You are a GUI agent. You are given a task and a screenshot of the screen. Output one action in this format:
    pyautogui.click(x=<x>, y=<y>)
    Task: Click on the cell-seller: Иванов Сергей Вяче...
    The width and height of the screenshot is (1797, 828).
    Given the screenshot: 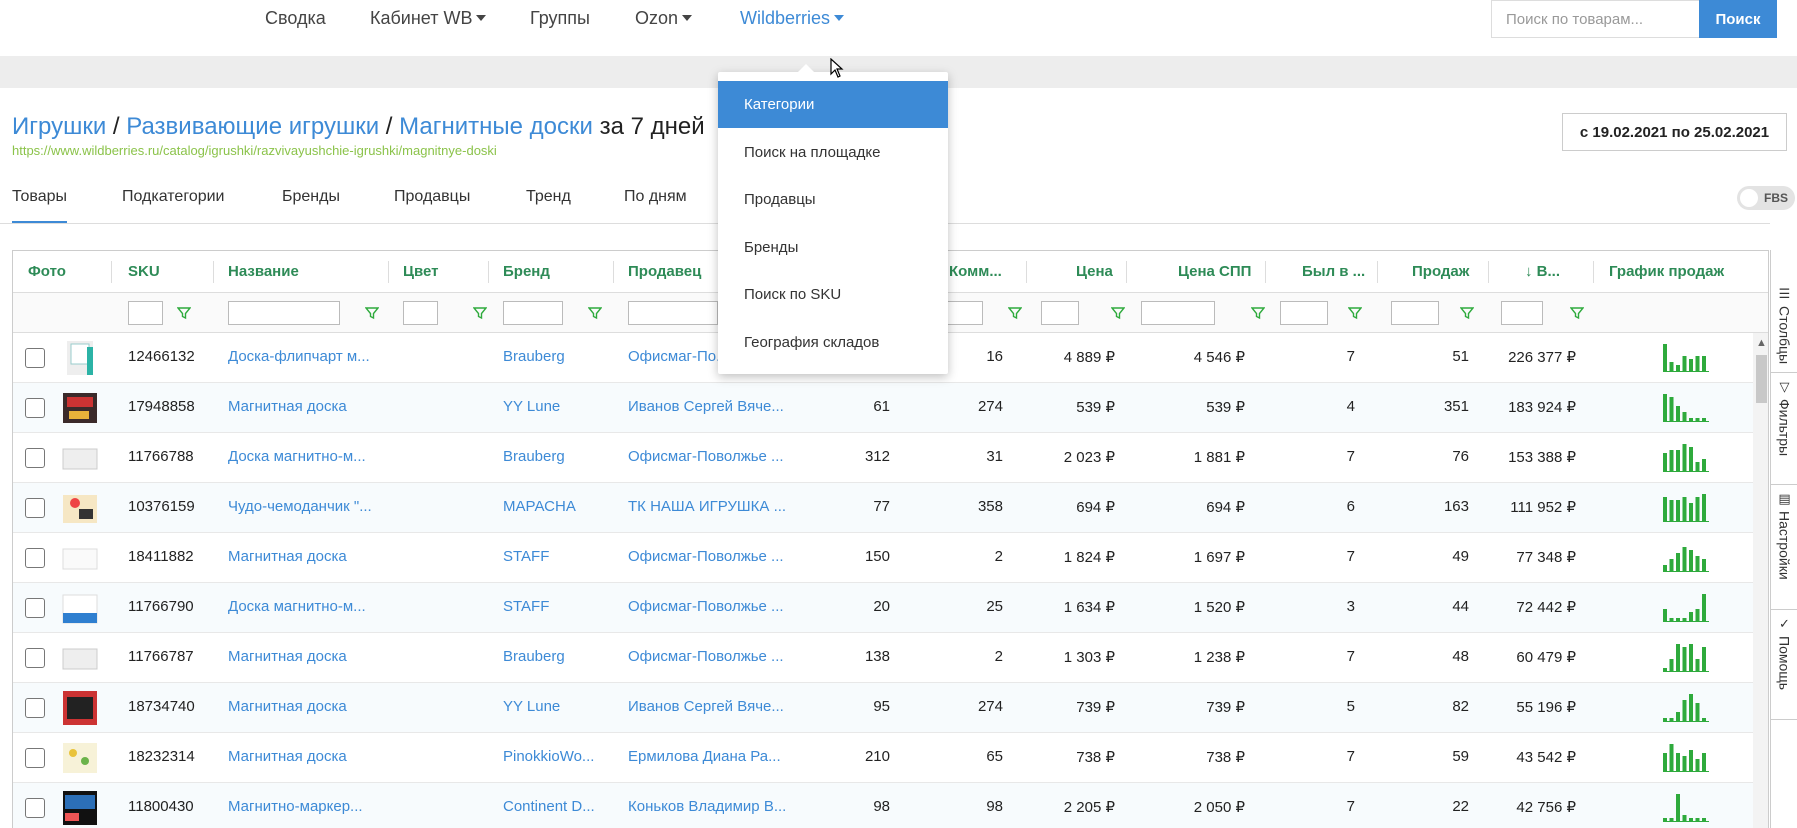 What is the action you would take?
    pyautogui.click(x=706, y=406)
    